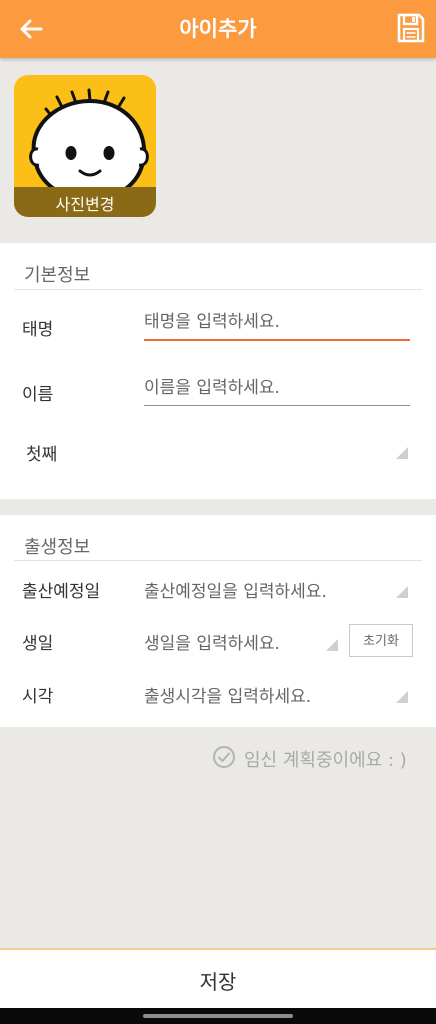  Describe the element at coordinates (57, 547) in the screenshot. I see `birth-info-title: 출생정보` at that location.